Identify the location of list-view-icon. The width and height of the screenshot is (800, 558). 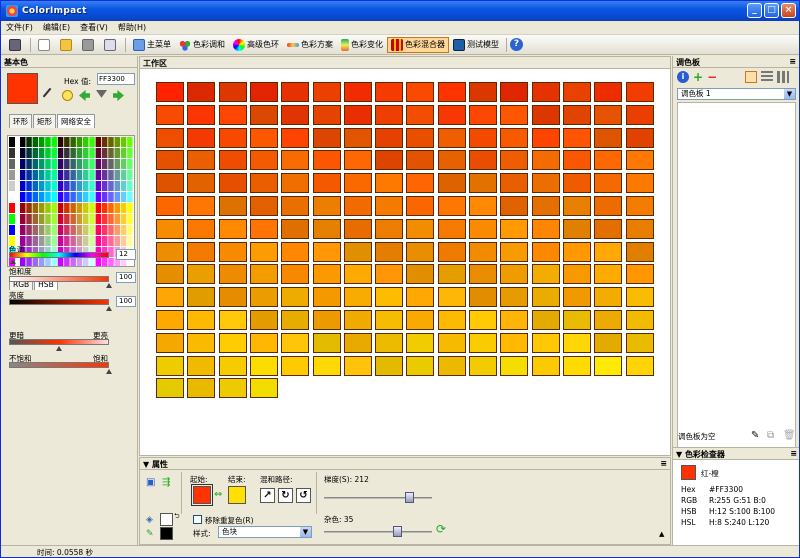
(751, 77).